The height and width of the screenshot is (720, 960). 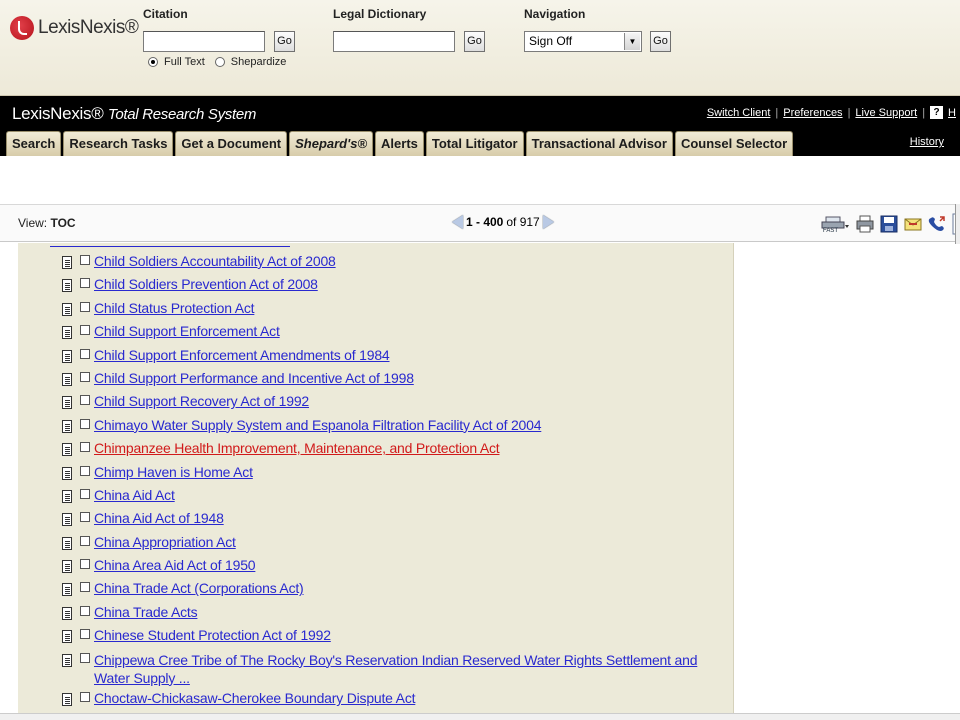 I want to click on navigation-select: Sign Off ▼, so click(x=583, y=41).